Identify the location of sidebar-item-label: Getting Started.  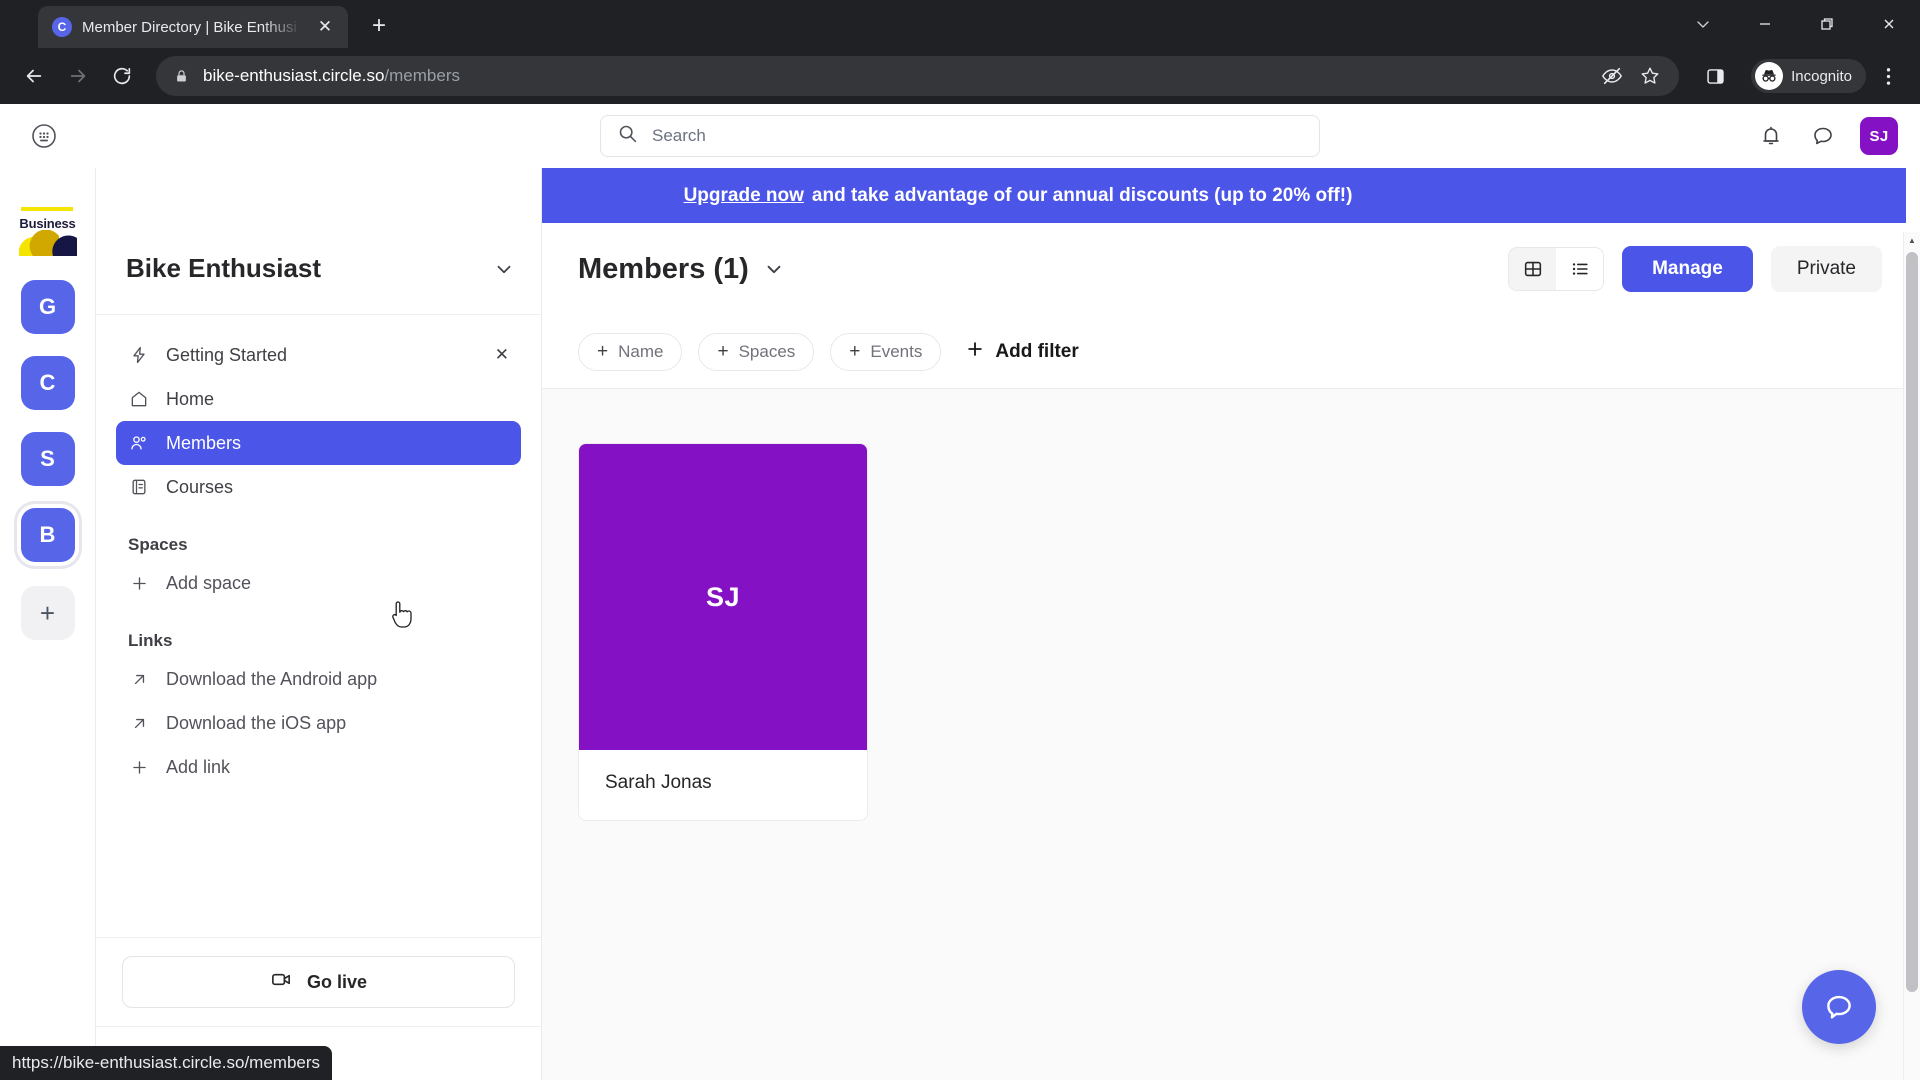
(227, 354).